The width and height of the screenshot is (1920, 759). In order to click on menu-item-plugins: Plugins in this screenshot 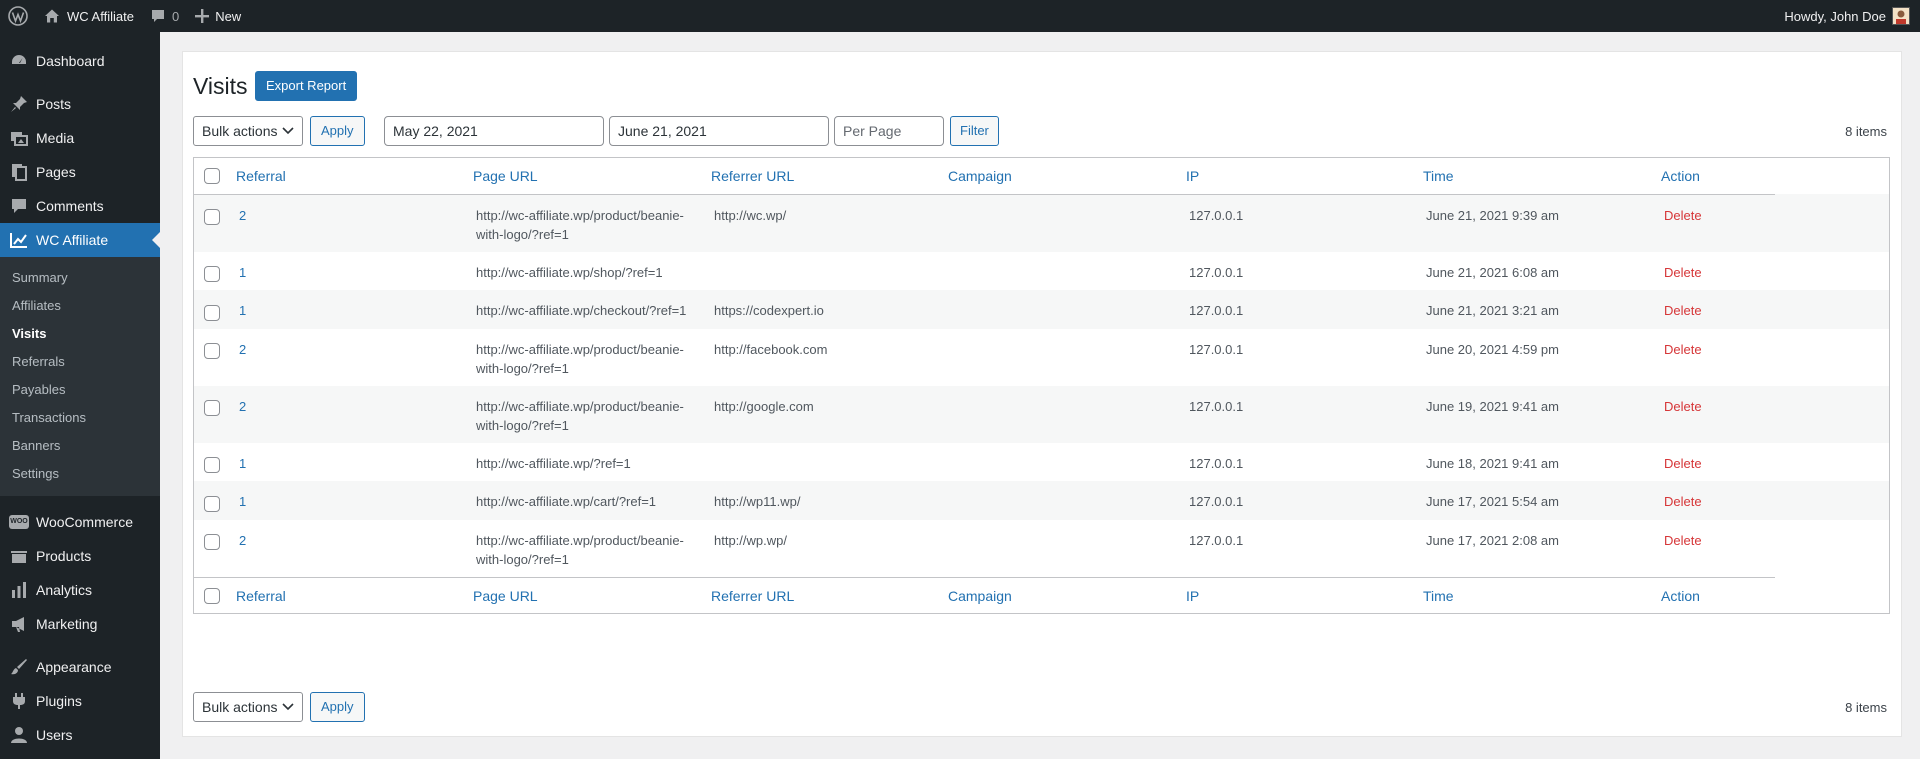, I will do `click(80, 701)`.